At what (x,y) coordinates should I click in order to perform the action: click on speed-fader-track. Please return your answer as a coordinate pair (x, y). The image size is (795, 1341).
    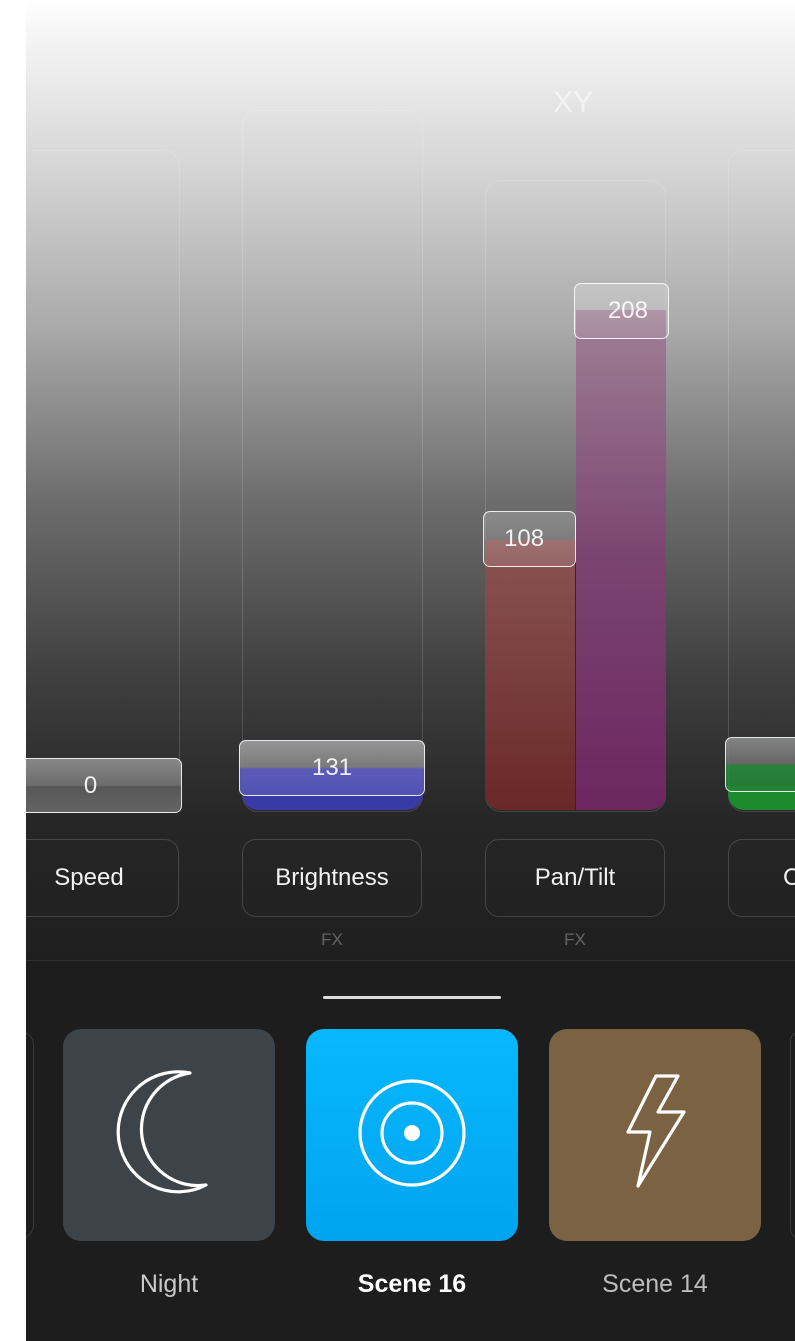
    Looking at the image, I should click on (90, 481).